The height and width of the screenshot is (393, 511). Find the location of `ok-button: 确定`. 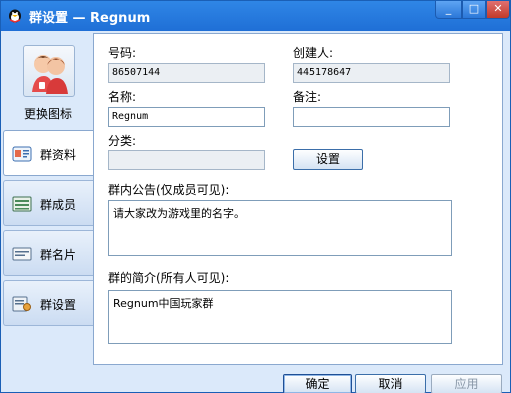

ok-button: 确定 is located at coordinates (317, 383).